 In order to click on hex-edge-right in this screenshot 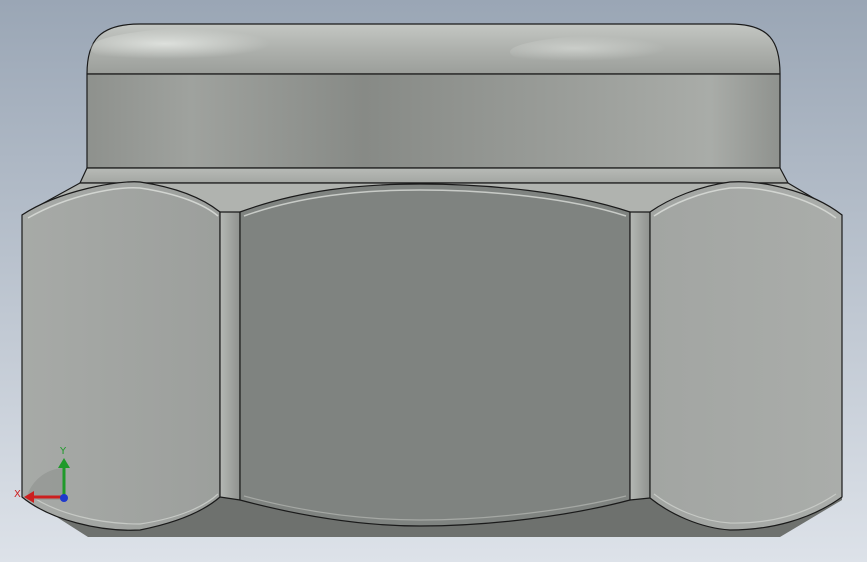, I will do `click(640, 356)`.